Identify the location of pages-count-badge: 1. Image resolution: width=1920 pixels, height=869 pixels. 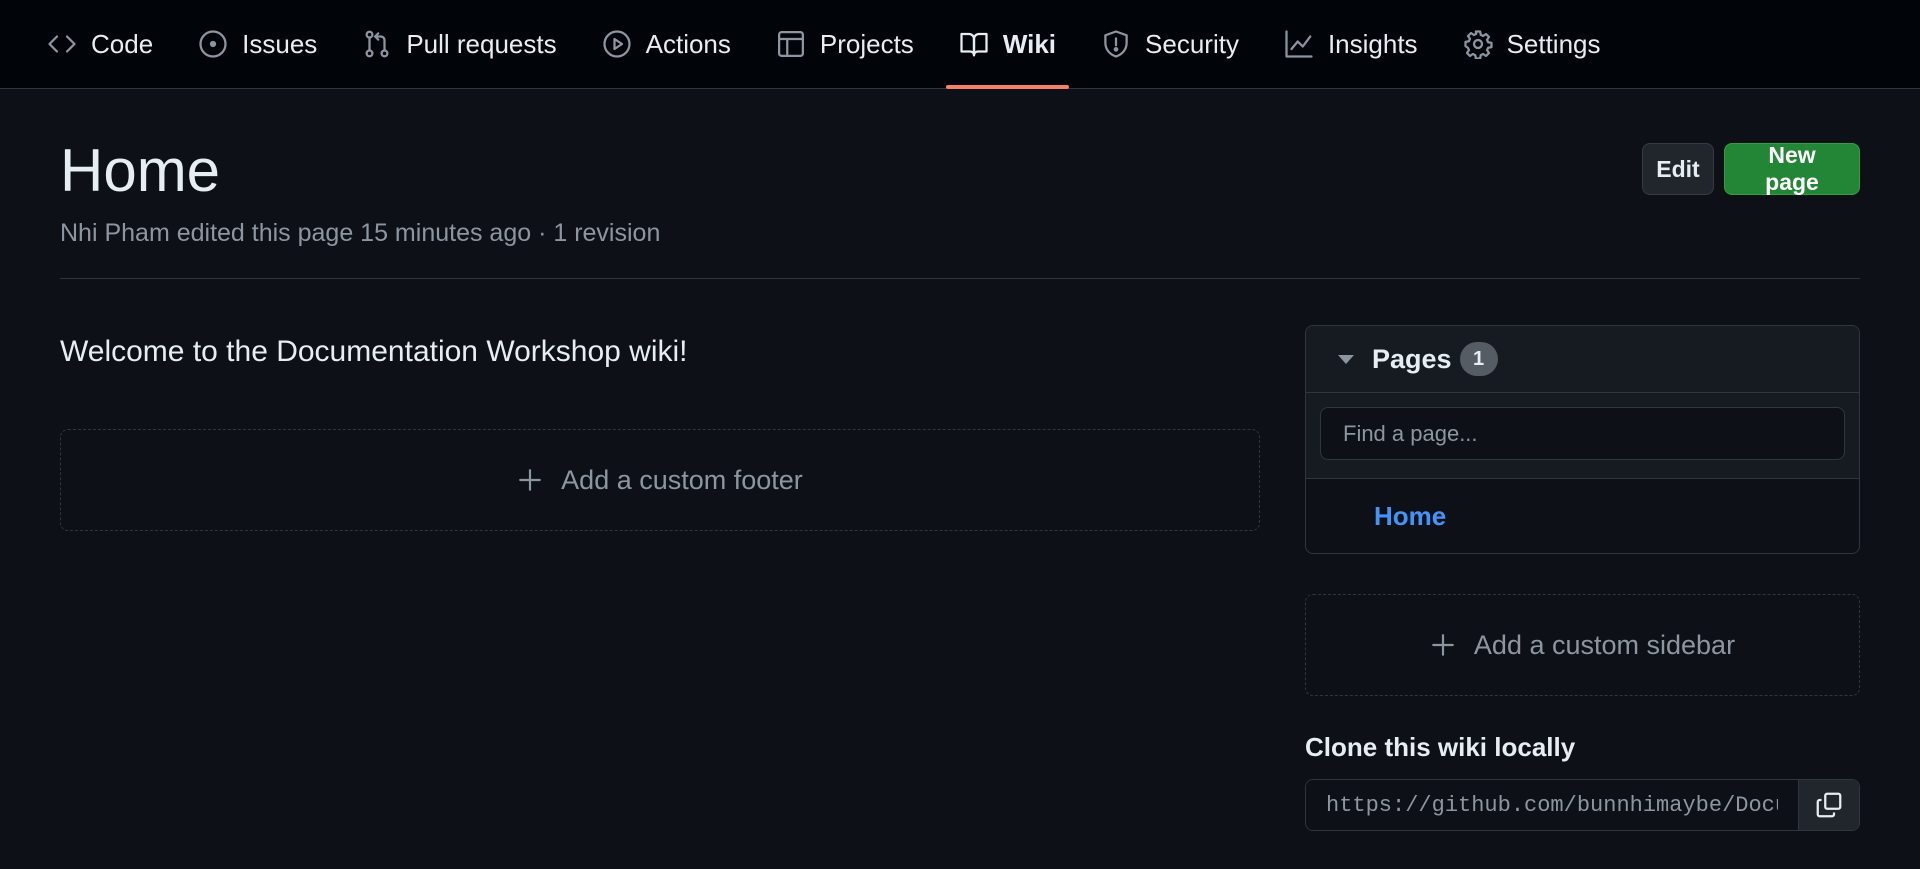
(1478, 359).